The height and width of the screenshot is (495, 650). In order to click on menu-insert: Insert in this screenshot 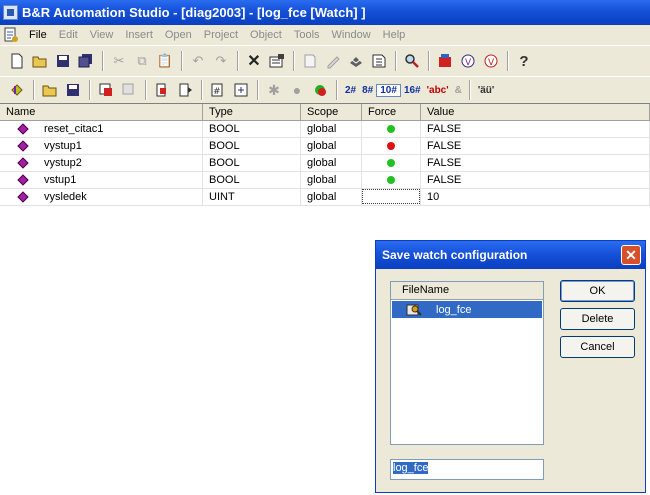, I will do `click(139, 35)`.